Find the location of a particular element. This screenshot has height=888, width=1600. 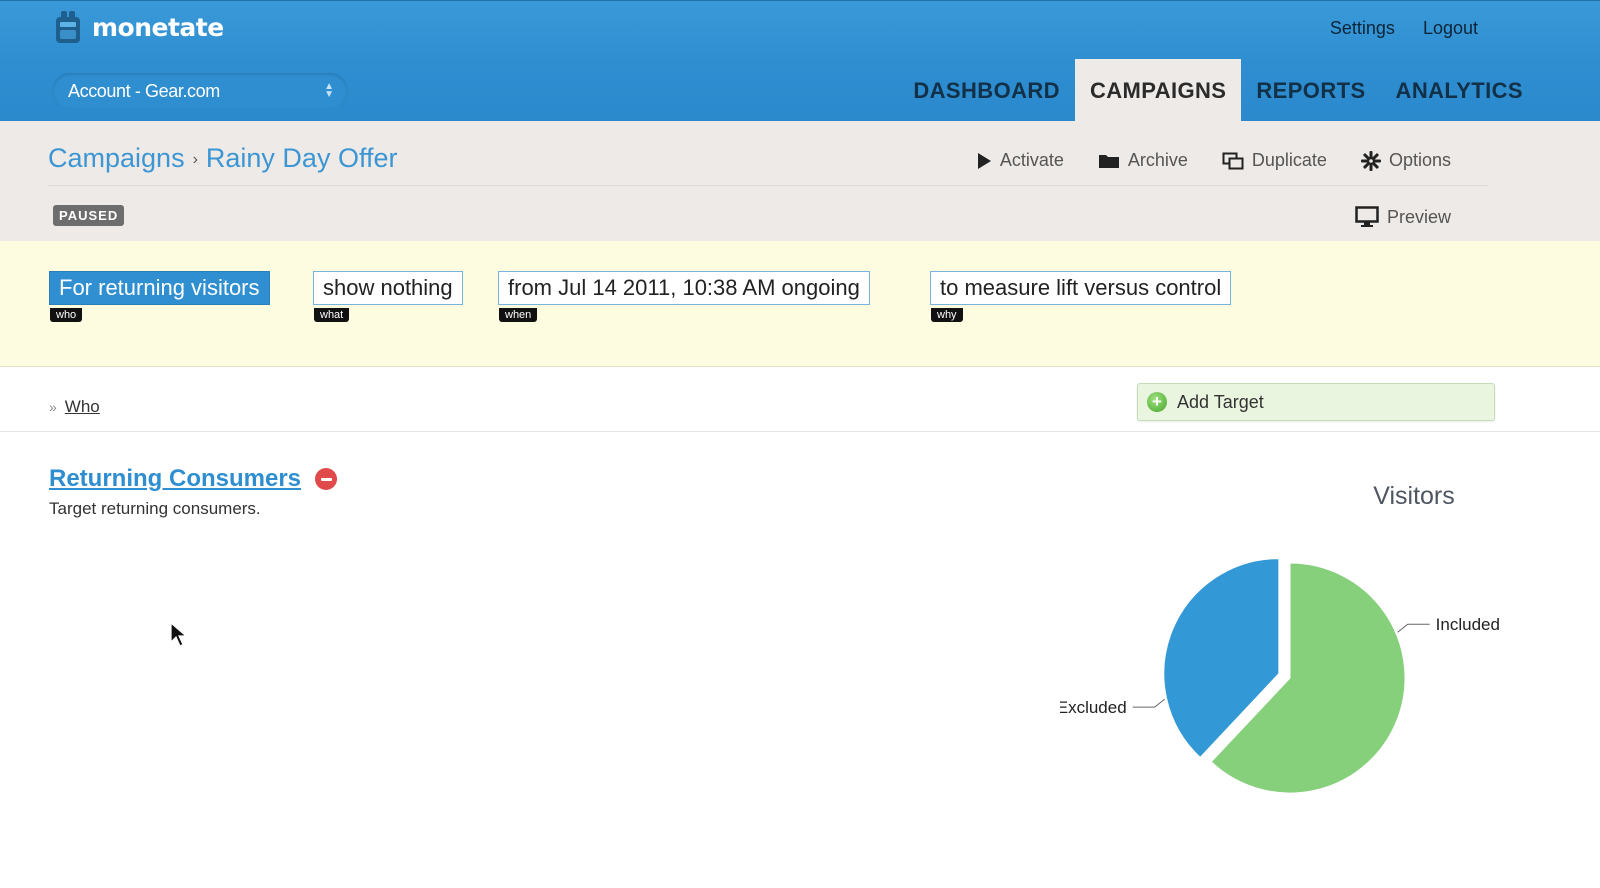

folder-icon is located at coordinates (1108, 161).